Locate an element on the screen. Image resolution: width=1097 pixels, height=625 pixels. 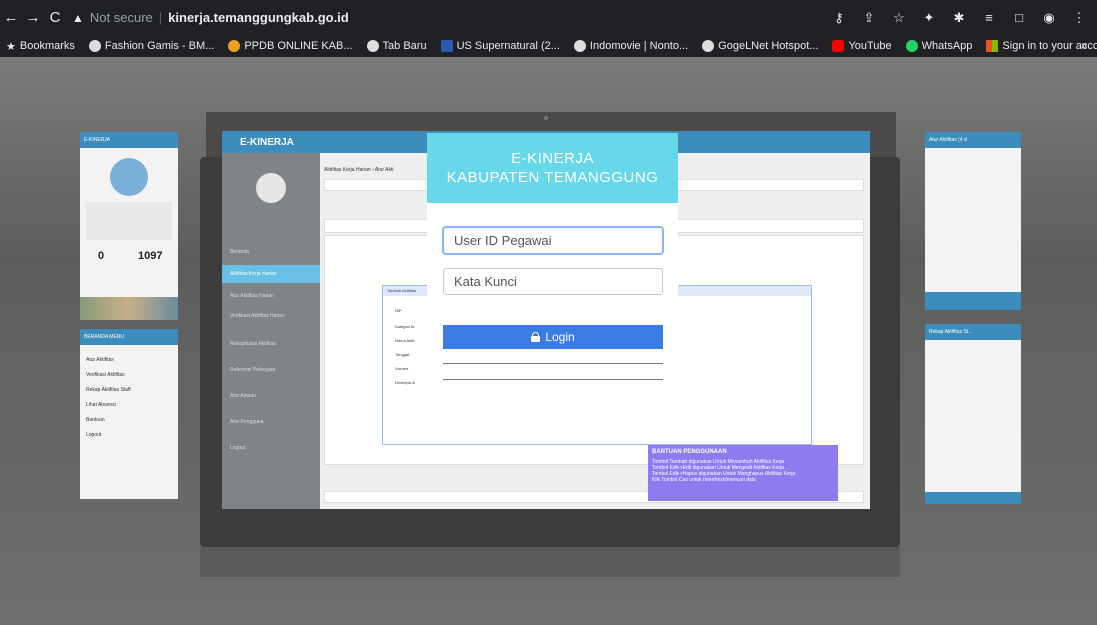
field-label: Nama Aktif is located at coordinates (405, 340).